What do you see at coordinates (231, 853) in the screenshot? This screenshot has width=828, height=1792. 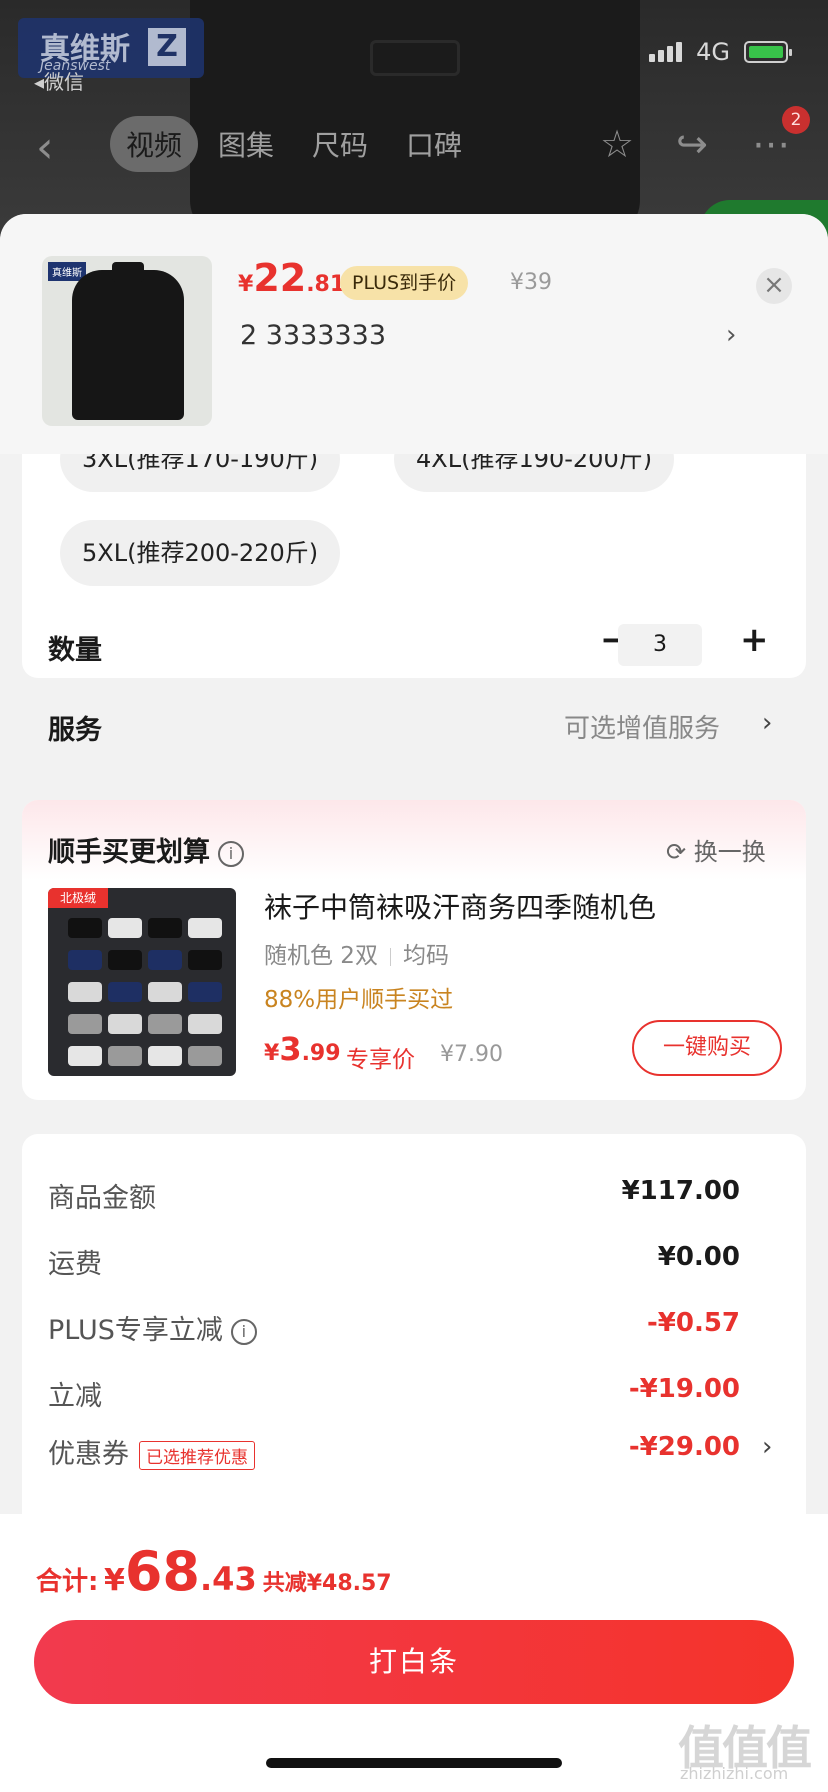 I see `info-icon: i` at bounding box center [231, 853].